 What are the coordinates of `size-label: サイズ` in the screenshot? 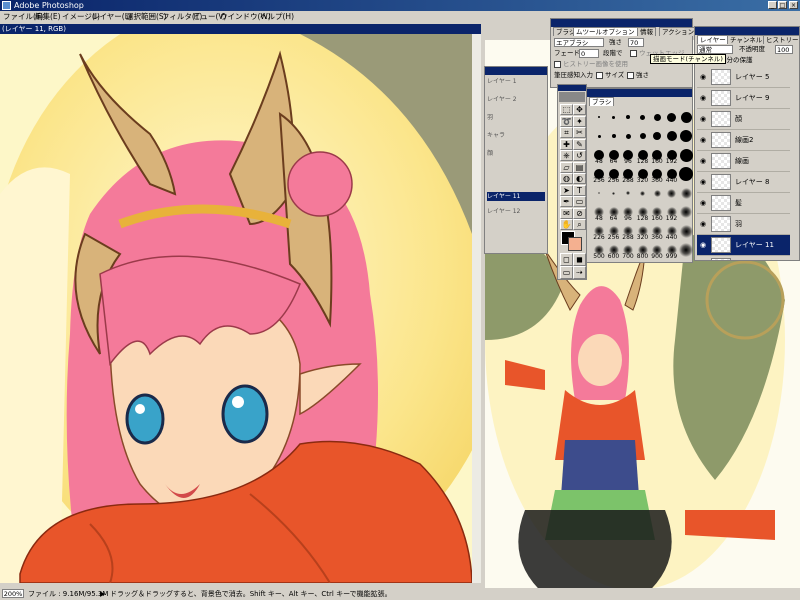 It's located at (615, 75).